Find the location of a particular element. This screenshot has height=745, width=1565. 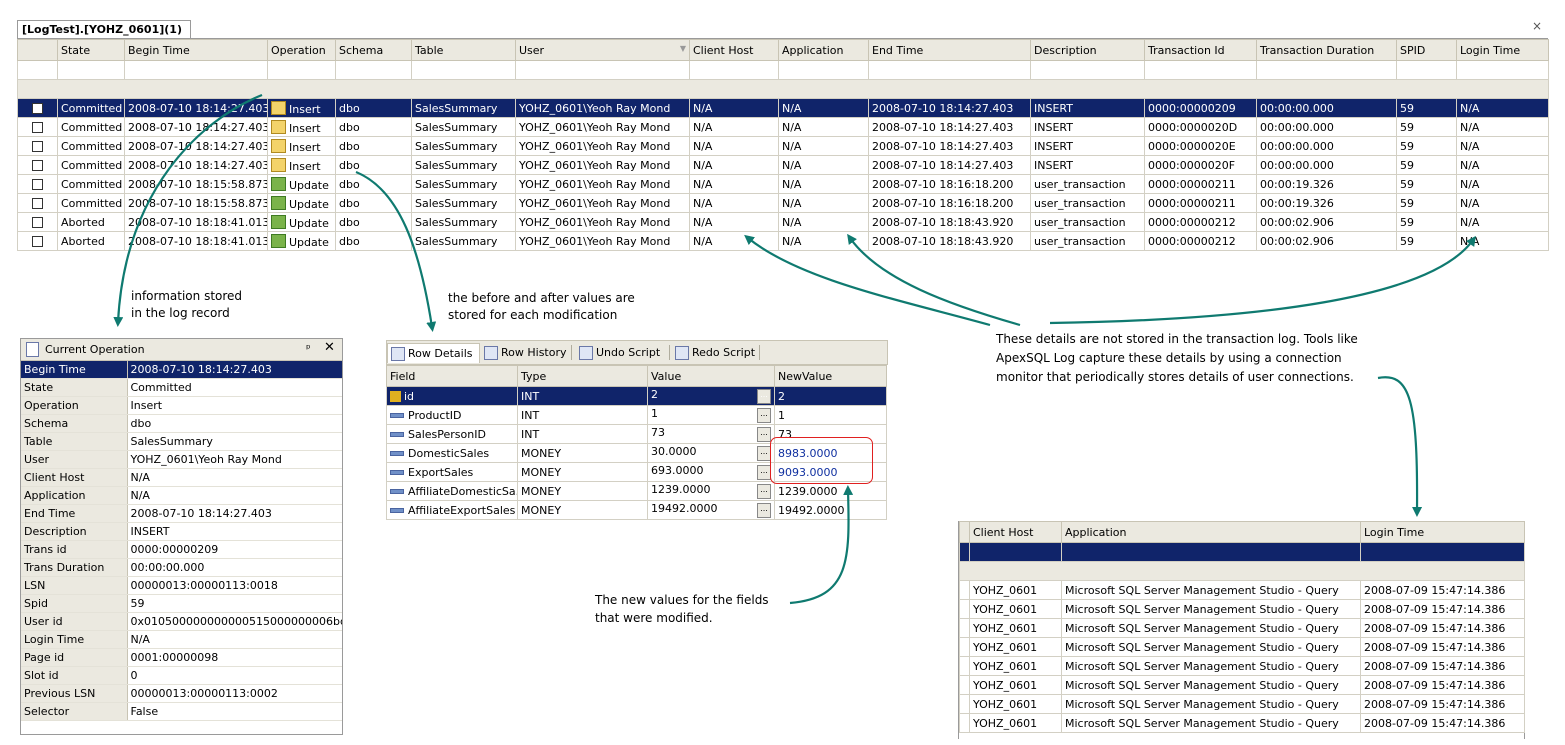

arrow-to-application is located at coordinates (934, 280).